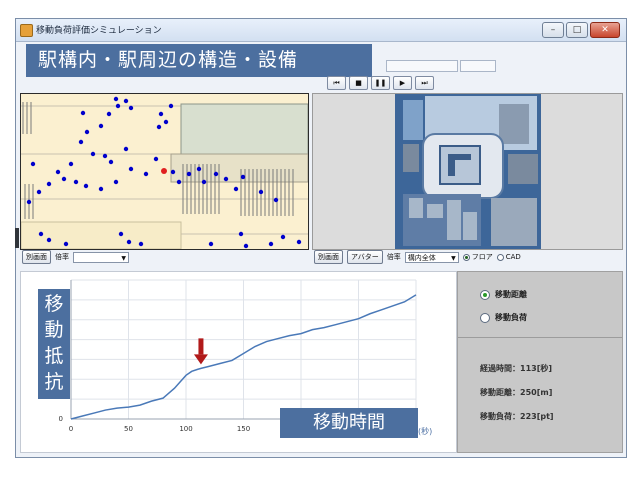  Describe the element at coordinates (26, 30) in the screenshot. I see `app-icon` at that location.